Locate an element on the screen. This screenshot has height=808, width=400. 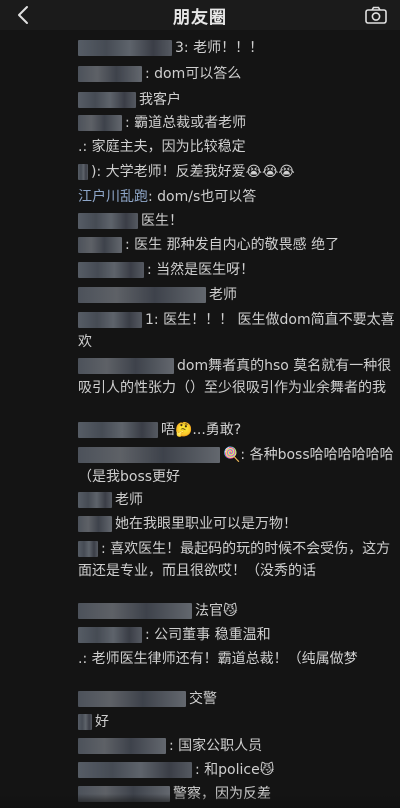
comment-text: .: 家庭主夫，因为比较稳定 is located at coordinates (162, 147).